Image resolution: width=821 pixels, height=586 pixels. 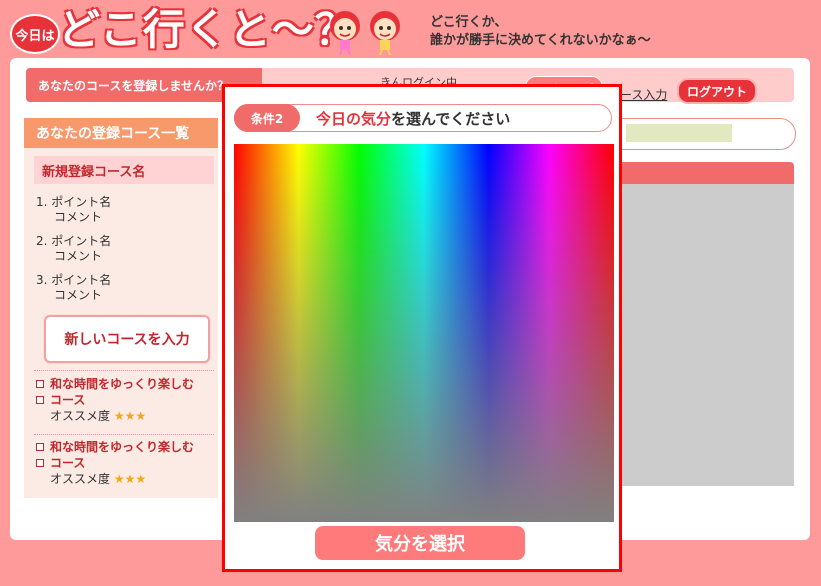 What do you see at coordinates (42, 241) in the screenshot?
I see `point-number: 2.` at bounding box center [42, 241].